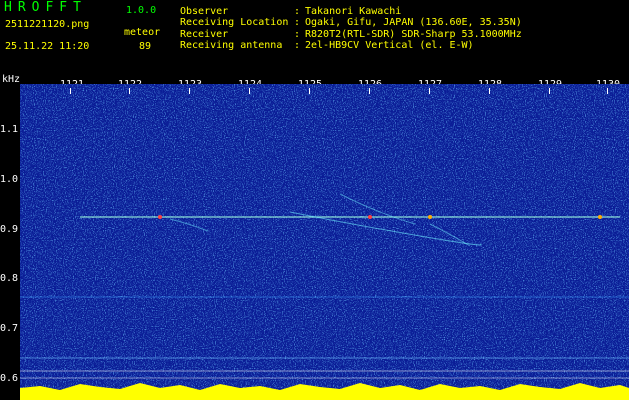 The image size is (629, 400). What do you see at coordinates (231, 45) in the screenshot?
I see `antenna-label: Receiving antenna` at bounding box center [231, 45].